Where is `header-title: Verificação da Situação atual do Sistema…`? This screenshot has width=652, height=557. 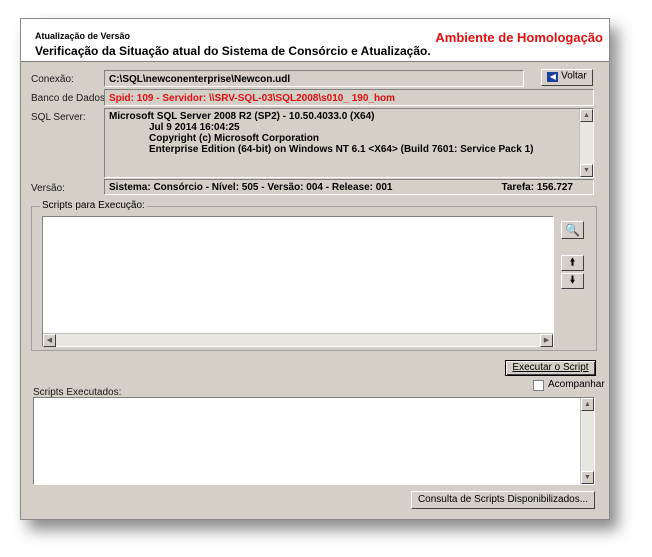 header-title: Verificação da Situação atual do Sistema… is located at coordinates (233, 51).